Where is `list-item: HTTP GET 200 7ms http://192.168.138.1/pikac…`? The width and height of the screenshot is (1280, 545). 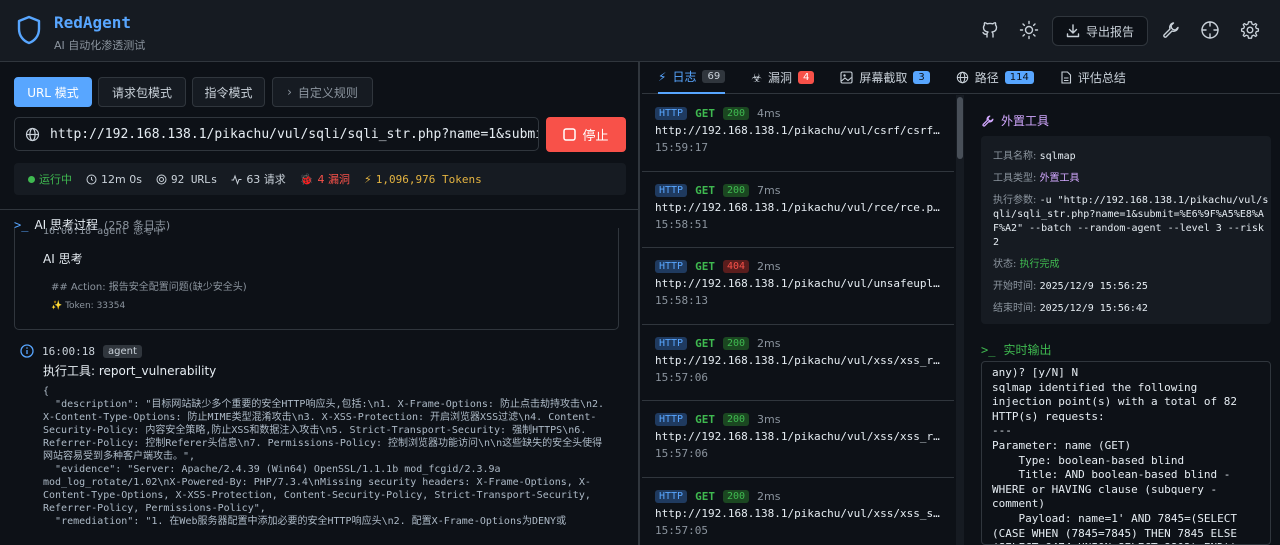
list-item: HTTP GET 200 7ms http://192.168.138.1/pikac… is located at coordinates (798, 210).